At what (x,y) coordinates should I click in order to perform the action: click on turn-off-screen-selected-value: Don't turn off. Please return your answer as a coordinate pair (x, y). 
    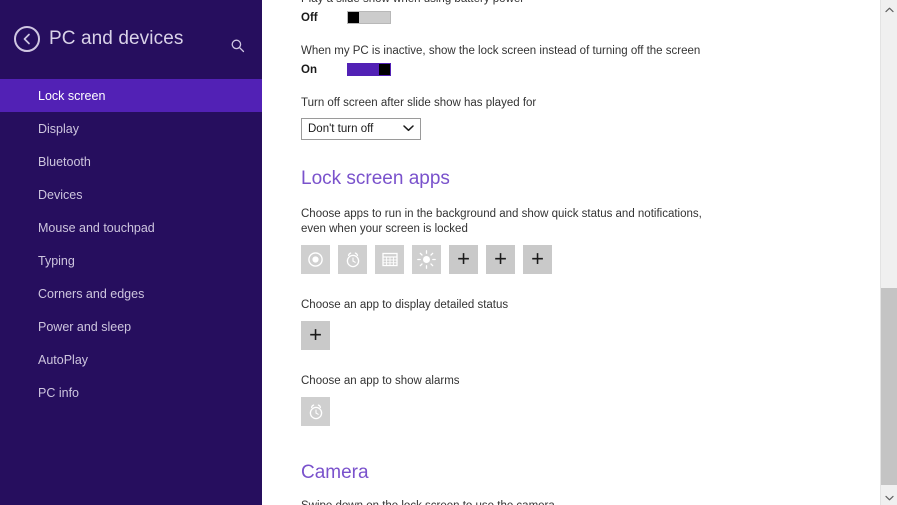
    Looking at the image, I should click on (341, 129).